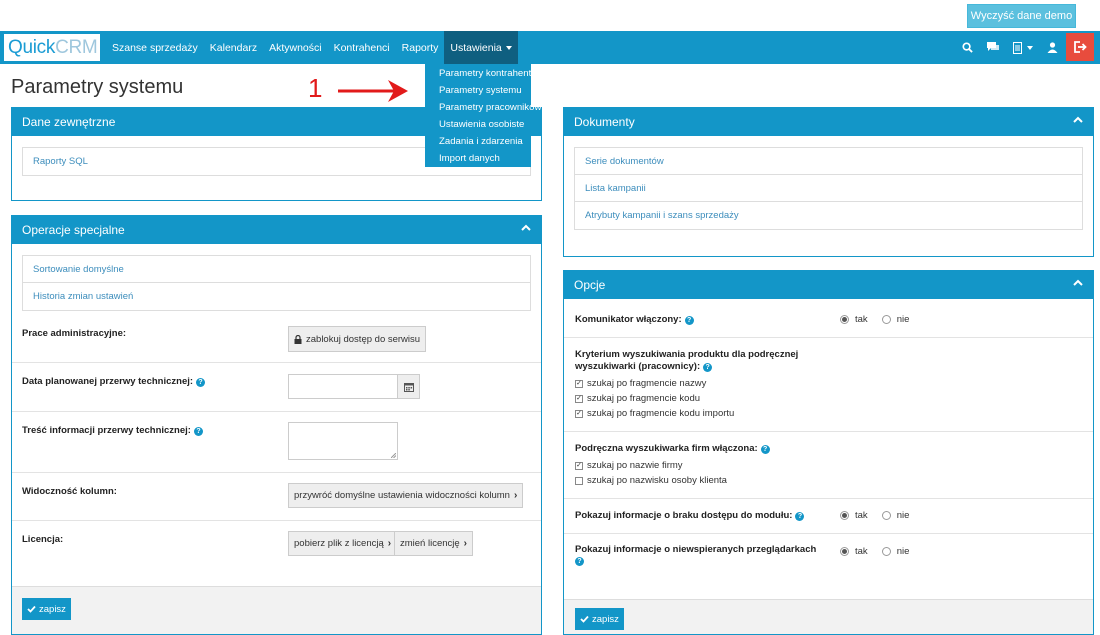  Describe the element at coordinates (408, 386) in the screenshot. I see `calendar-icon` at that location.